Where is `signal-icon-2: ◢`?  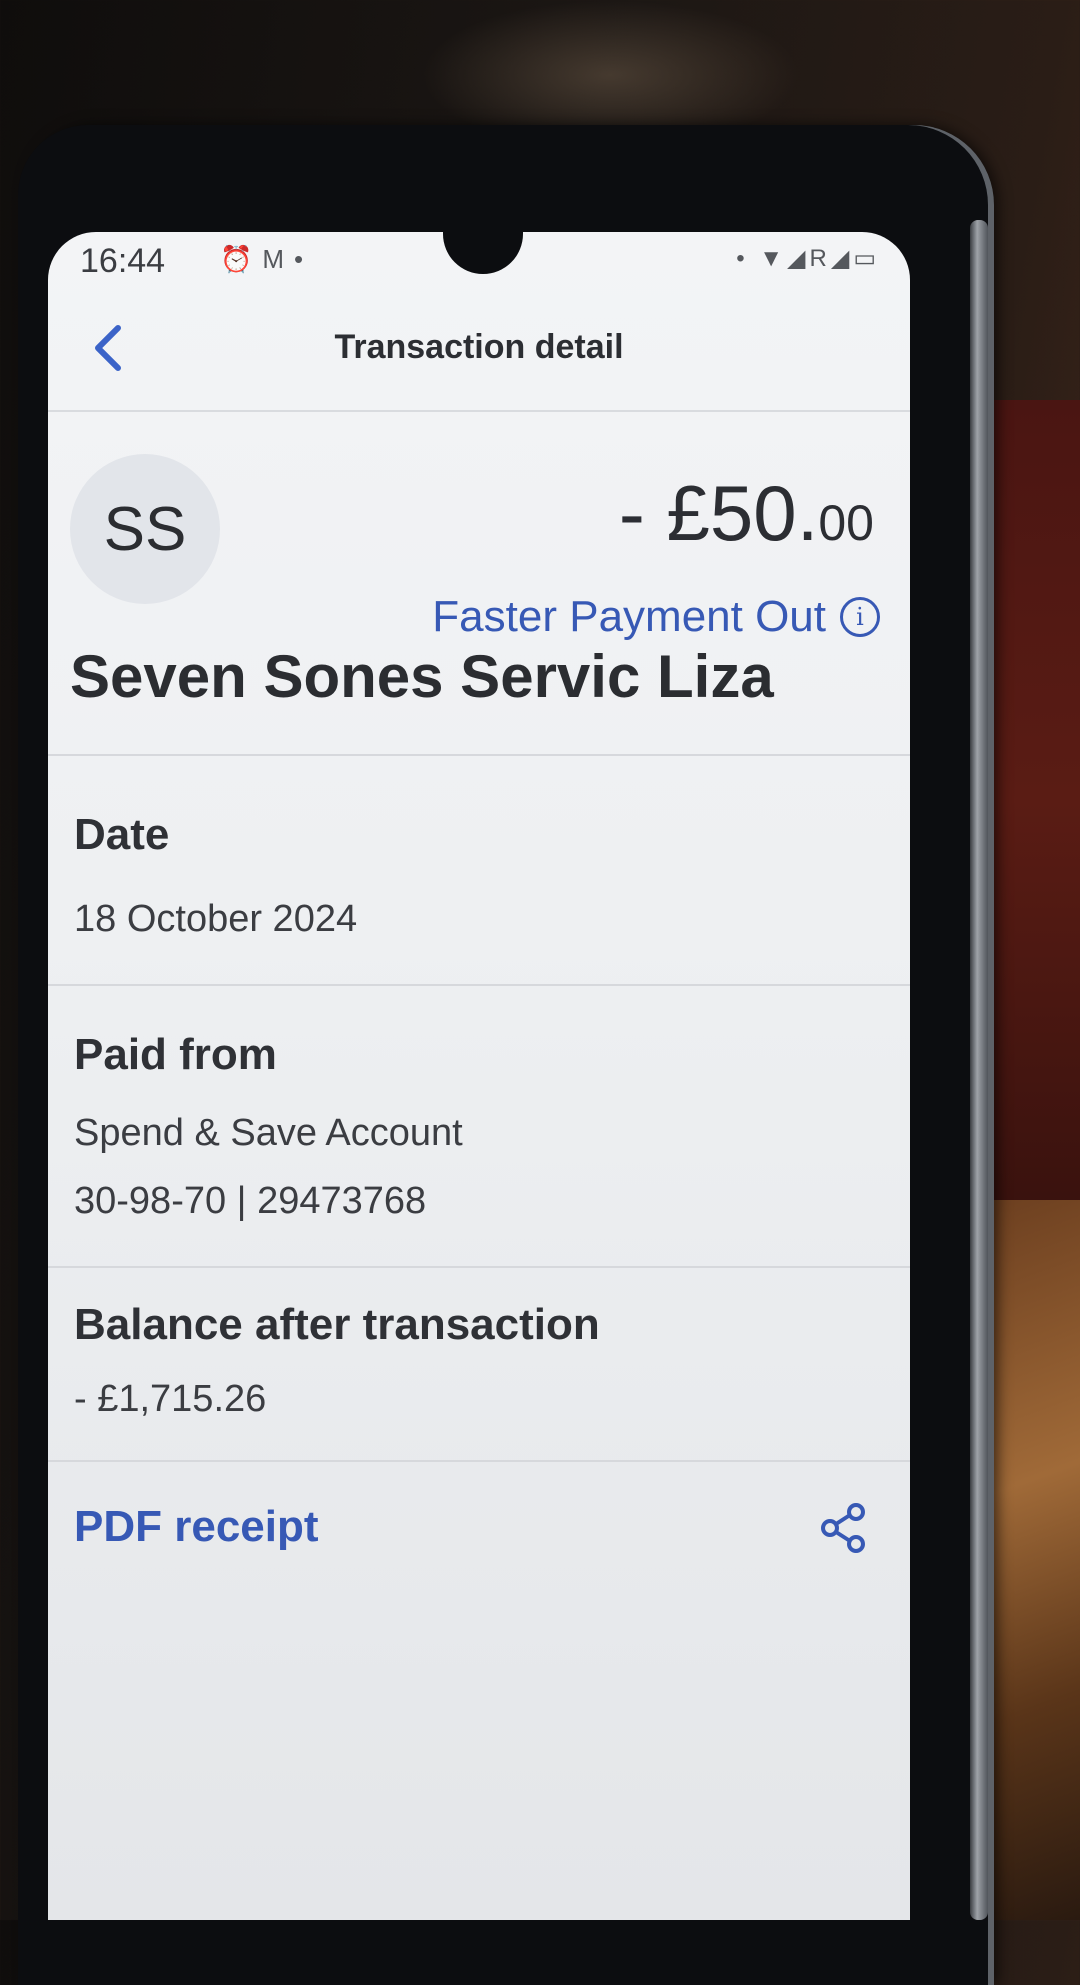
signal-icon-2: ◢ is located at coordinates (842, 258).